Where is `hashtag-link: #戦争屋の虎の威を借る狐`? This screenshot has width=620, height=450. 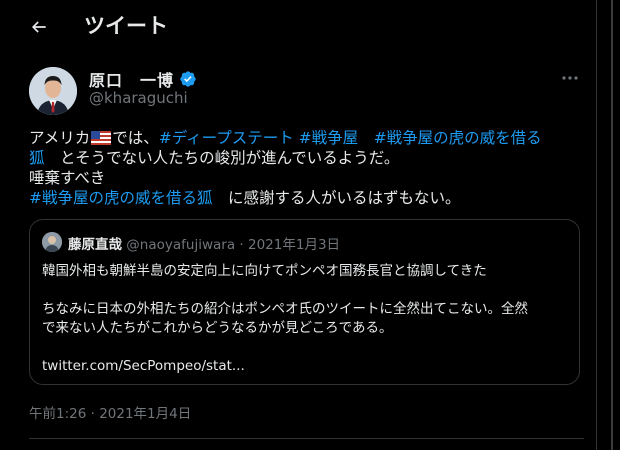 hashtag-link: #戦争屋の虎の威を借る狐 is located at coordinates (121, 198).